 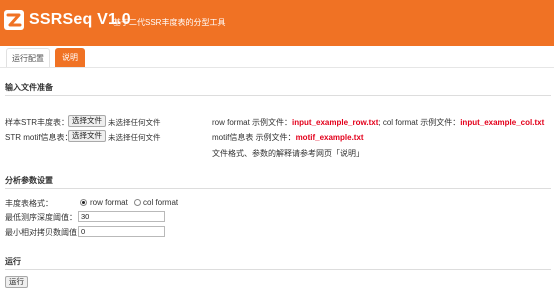 I want to click on tab-divider, so click(x=277, y=67).